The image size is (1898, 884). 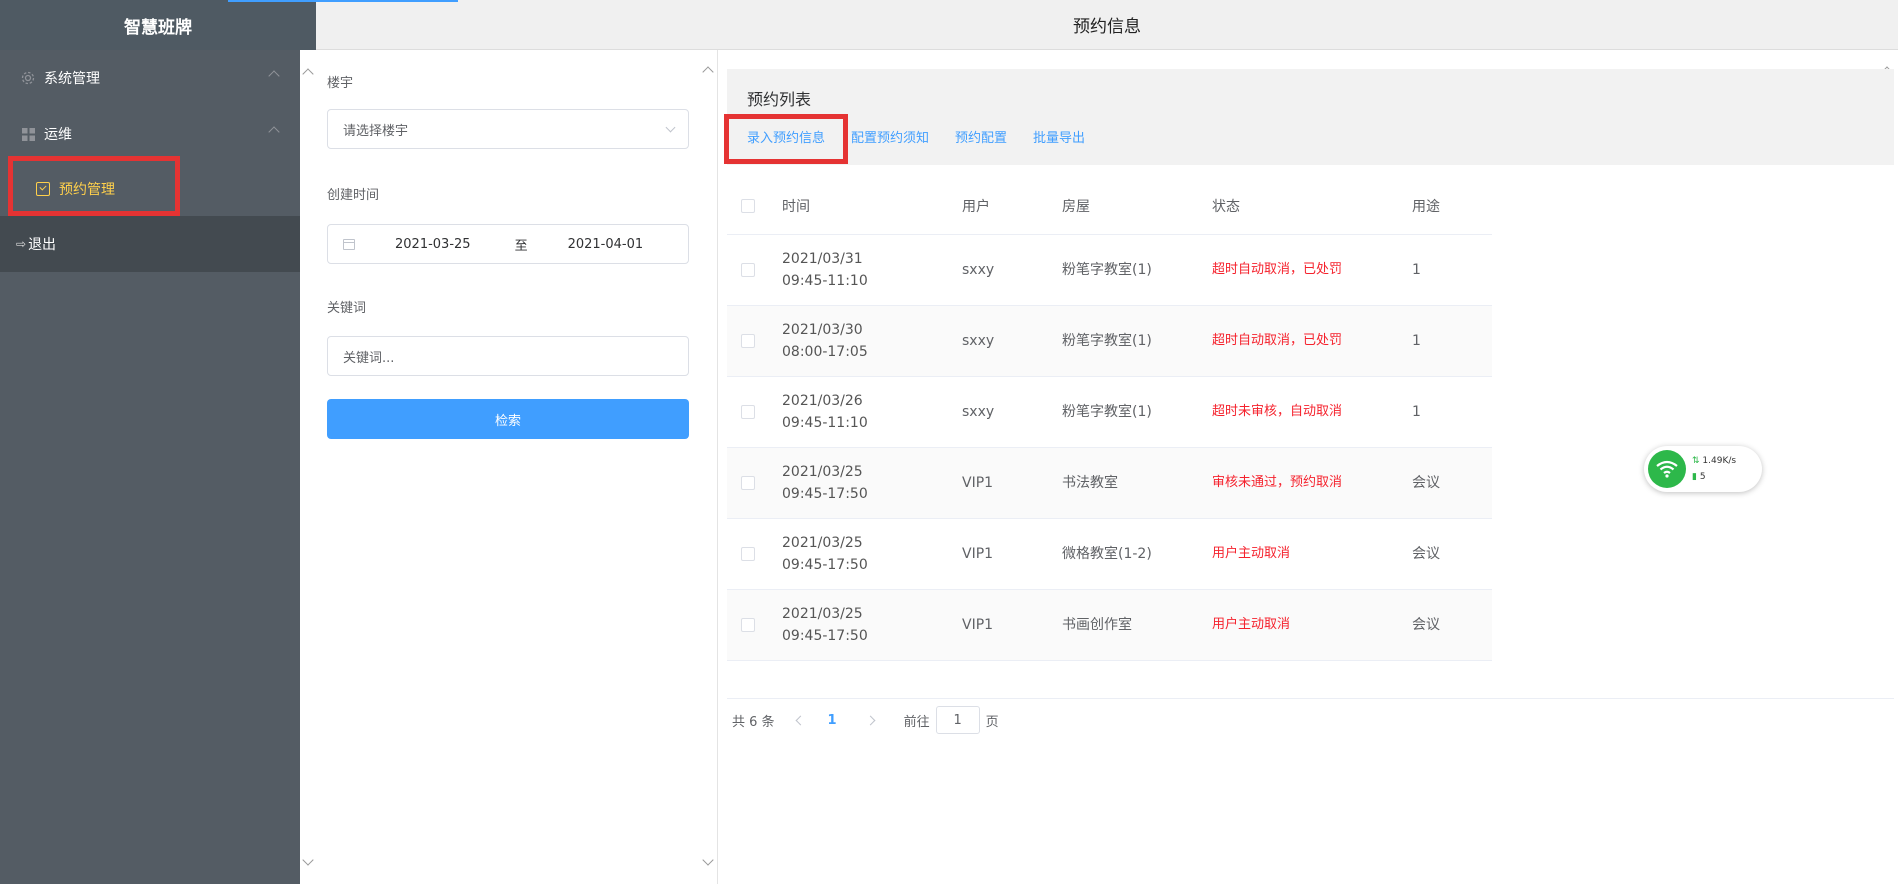 What do you see at coordinates (1059, 136) in the screenshot?
I see `batch-export-button: 批量导出` at bounding box center [1059, 136].